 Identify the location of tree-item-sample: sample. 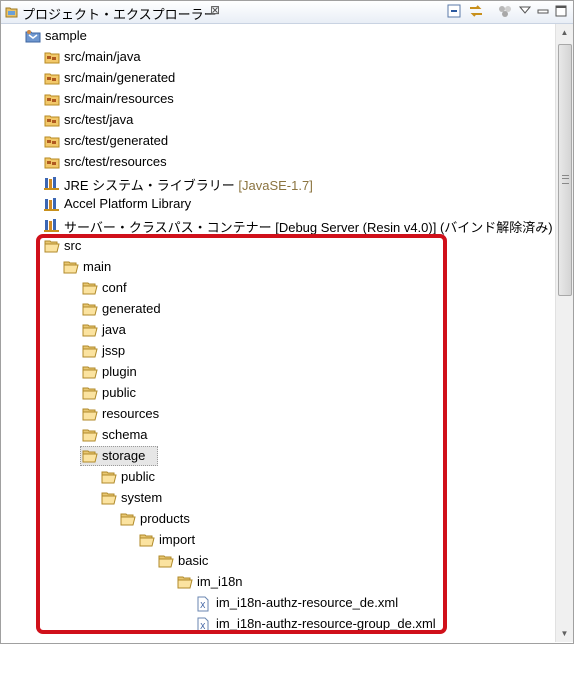
(278, 36).